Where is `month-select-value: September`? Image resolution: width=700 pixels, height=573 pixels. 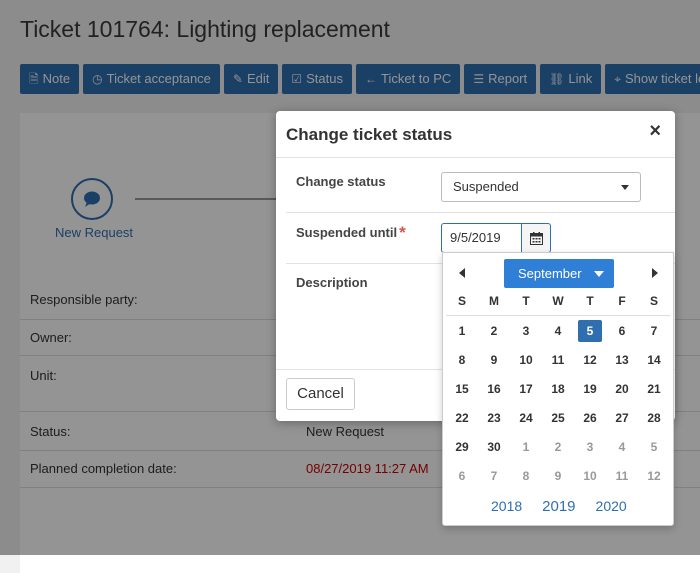 month-select-value: September is located at coordinates (550, 273).